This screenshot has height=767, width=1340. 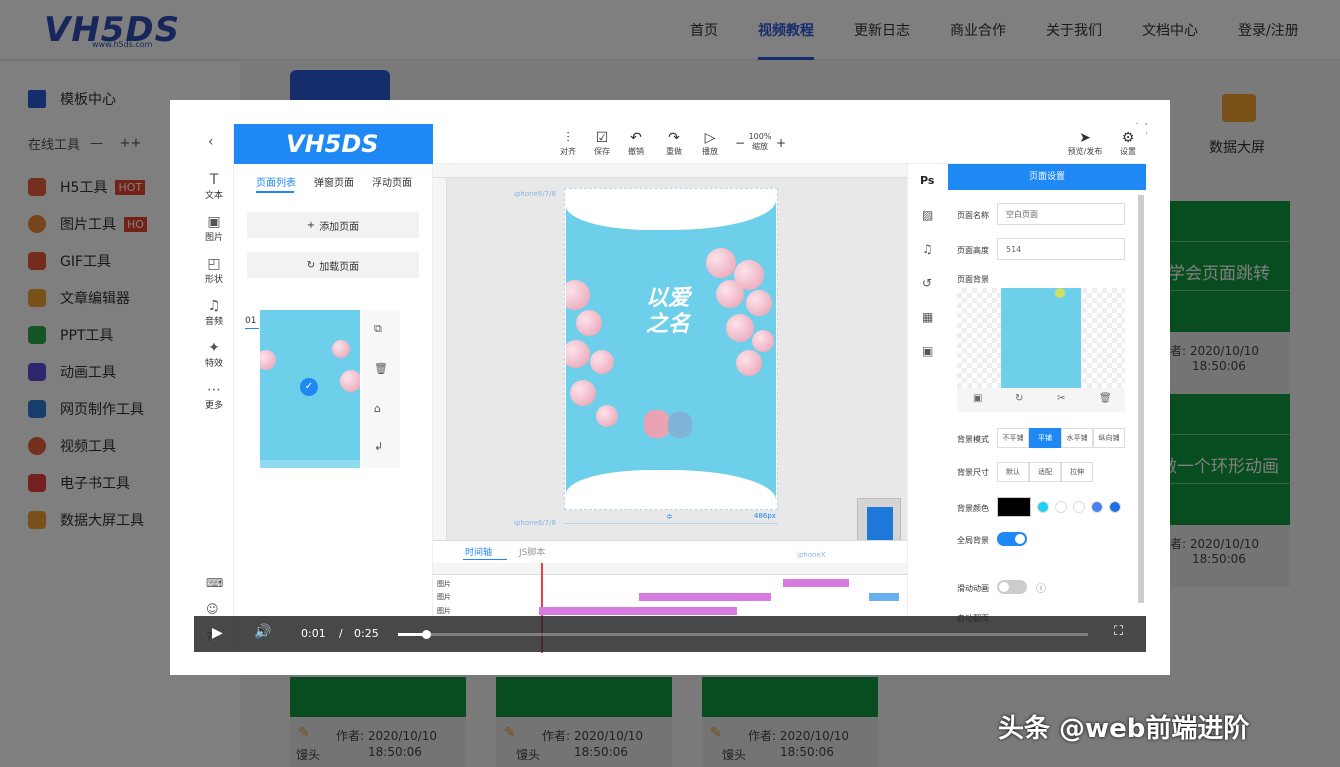 I want to click on check-icon: ✓, so click(x=309, y=387).